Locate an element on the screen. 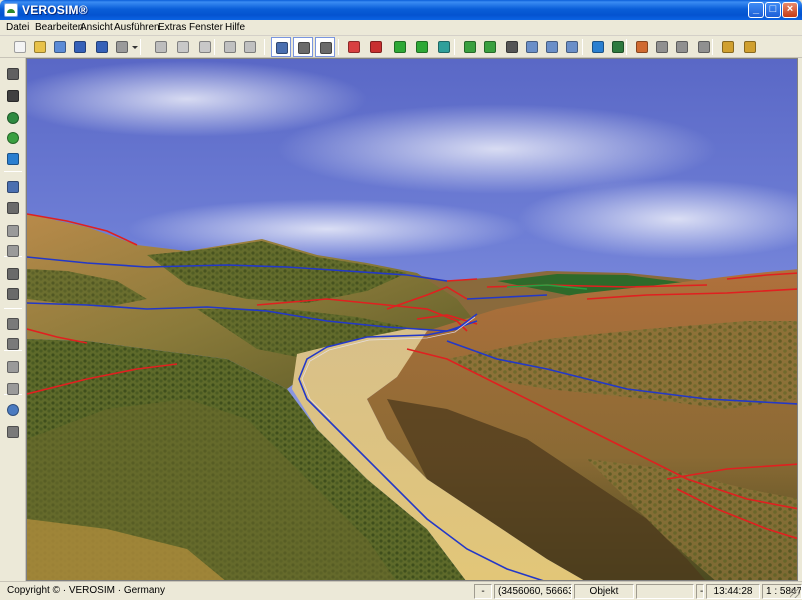  ellipse-icon is located at coordinates (13, 138).